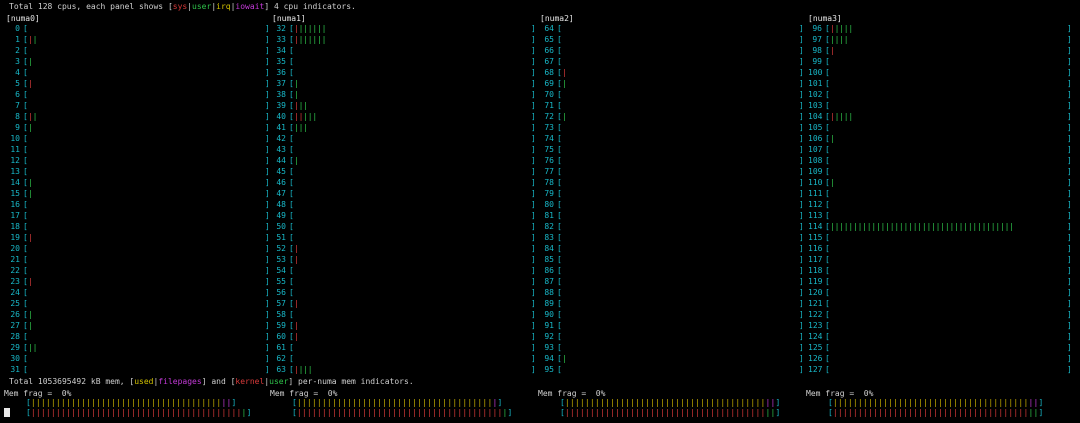  Describe the element at coordinates (279, 381) in the screenshot. I see `legend-user-mem: user` at that location.